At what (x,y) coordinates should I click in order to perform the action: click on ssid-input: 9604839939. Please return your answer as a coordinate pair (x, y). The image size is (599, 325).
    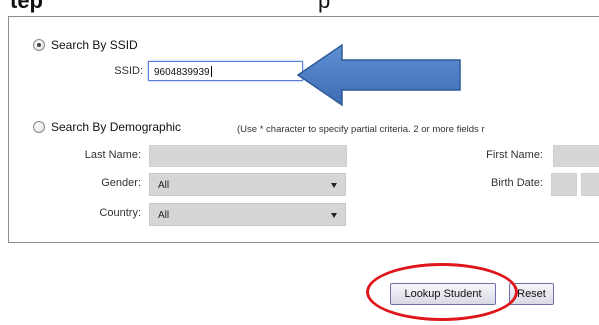
    Looking at the image, I should click on (225, 71).